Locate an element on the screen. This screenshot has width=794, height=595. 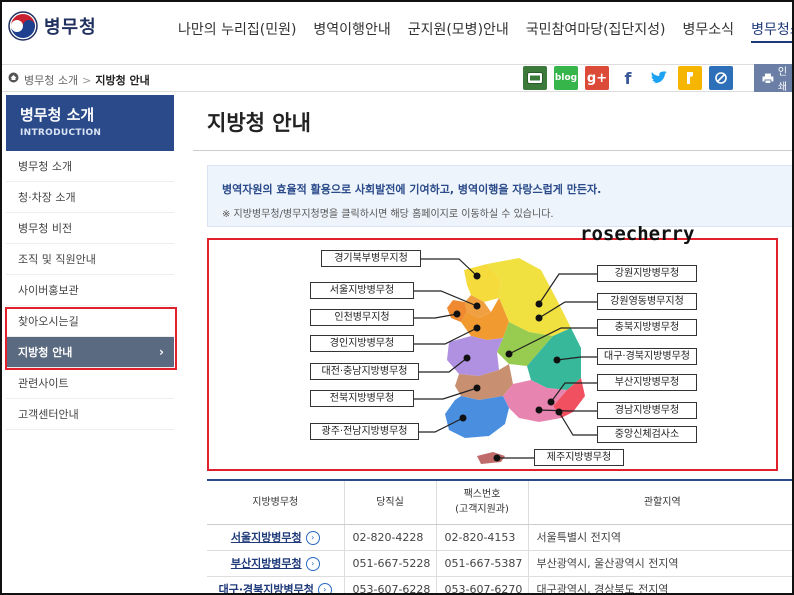
map-label-seoul: 서울지방병무청 is located at coordinates (362, 290).